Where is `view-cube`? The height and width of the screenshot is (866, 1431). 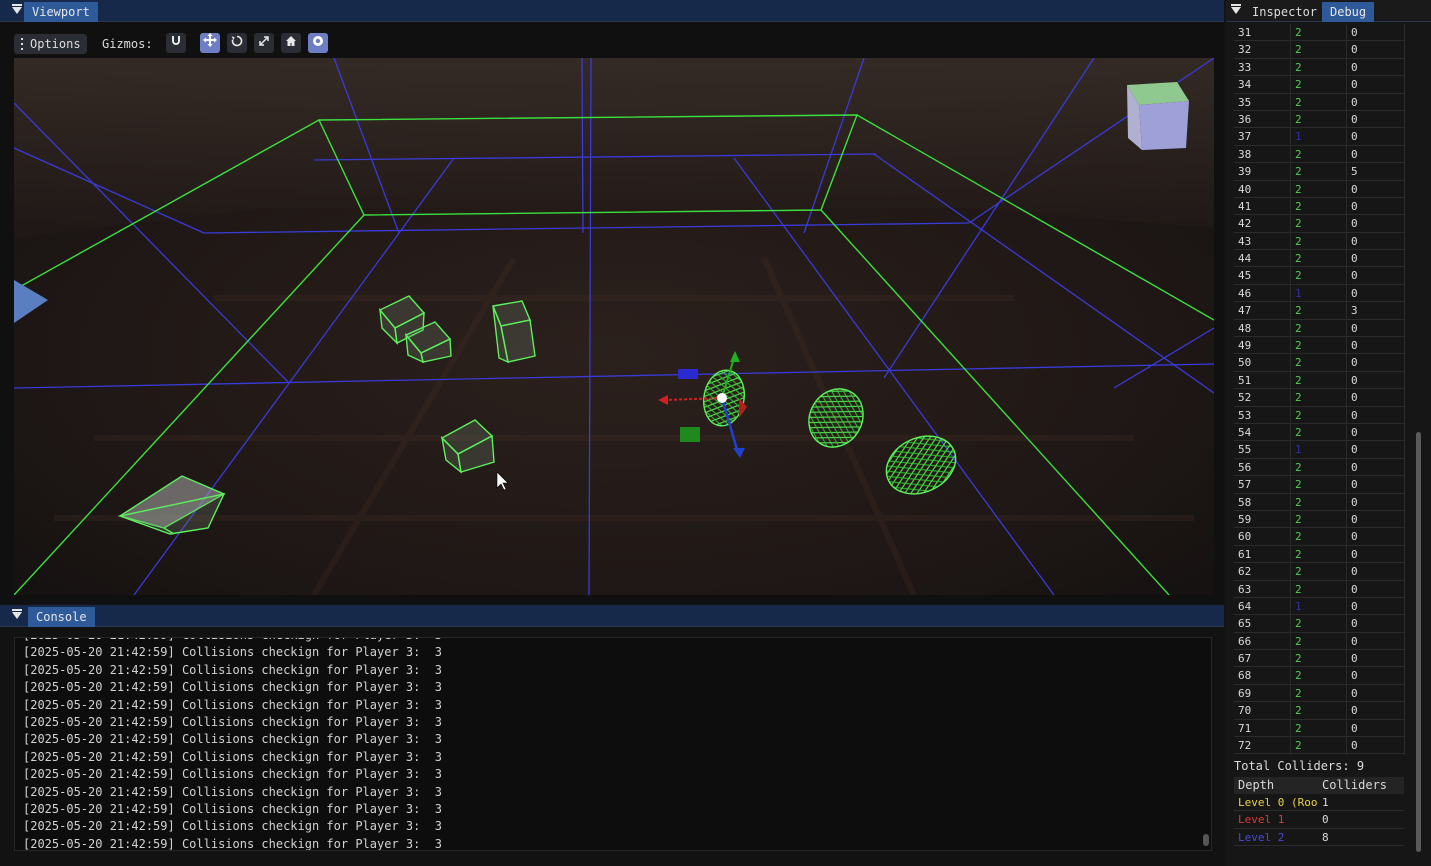 view-cube is located at coordinates (1158, 116).